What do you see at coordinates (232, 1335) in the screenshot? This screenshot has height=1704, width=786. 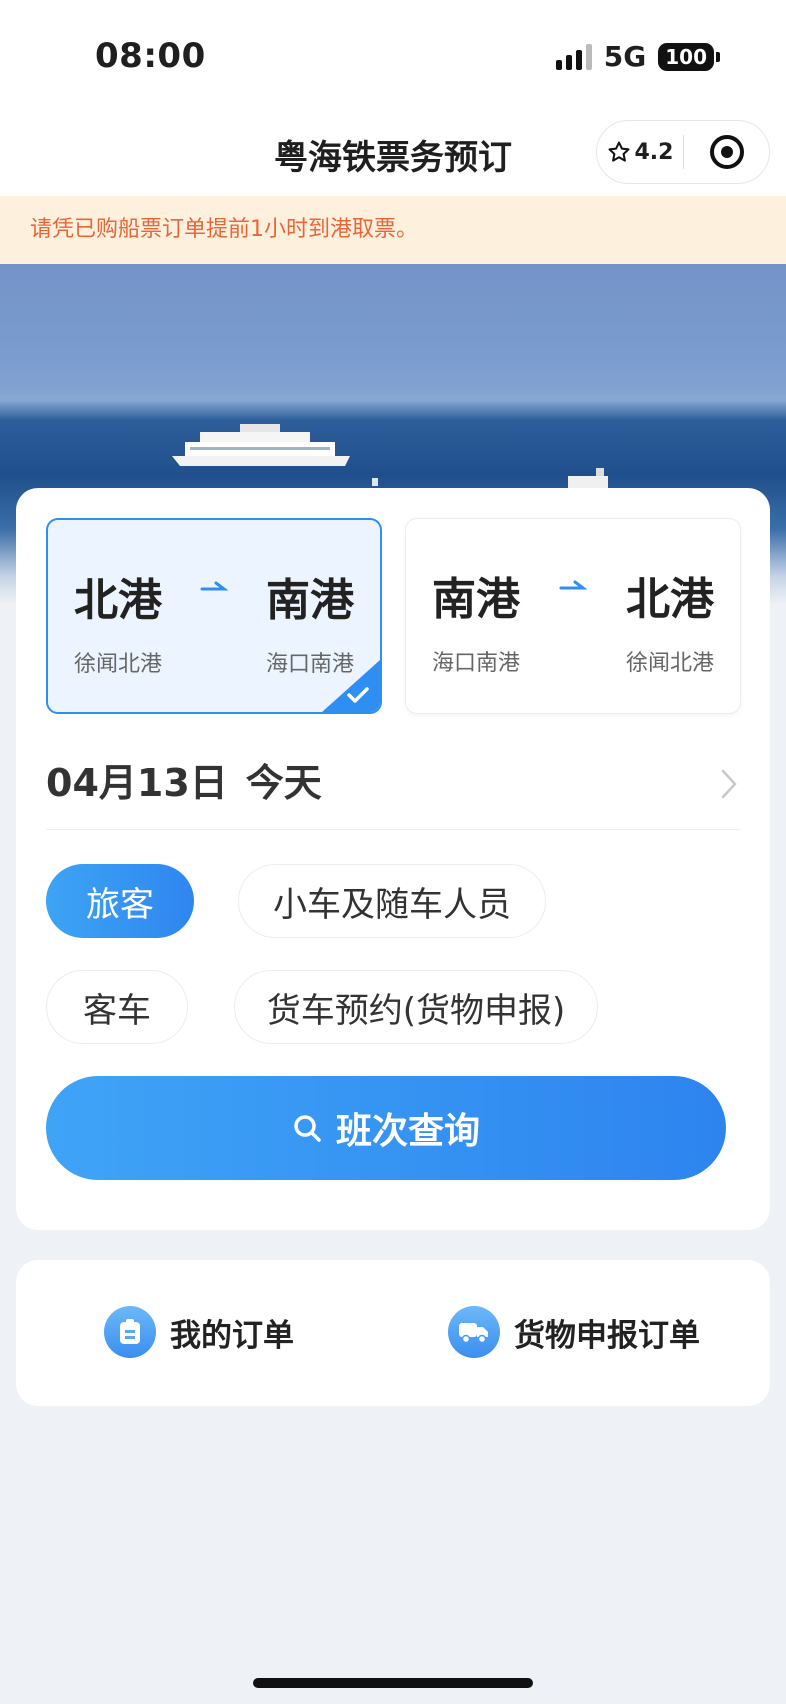 I see `my-orders-label: 我的订单` at bounding box center [232, 1335].